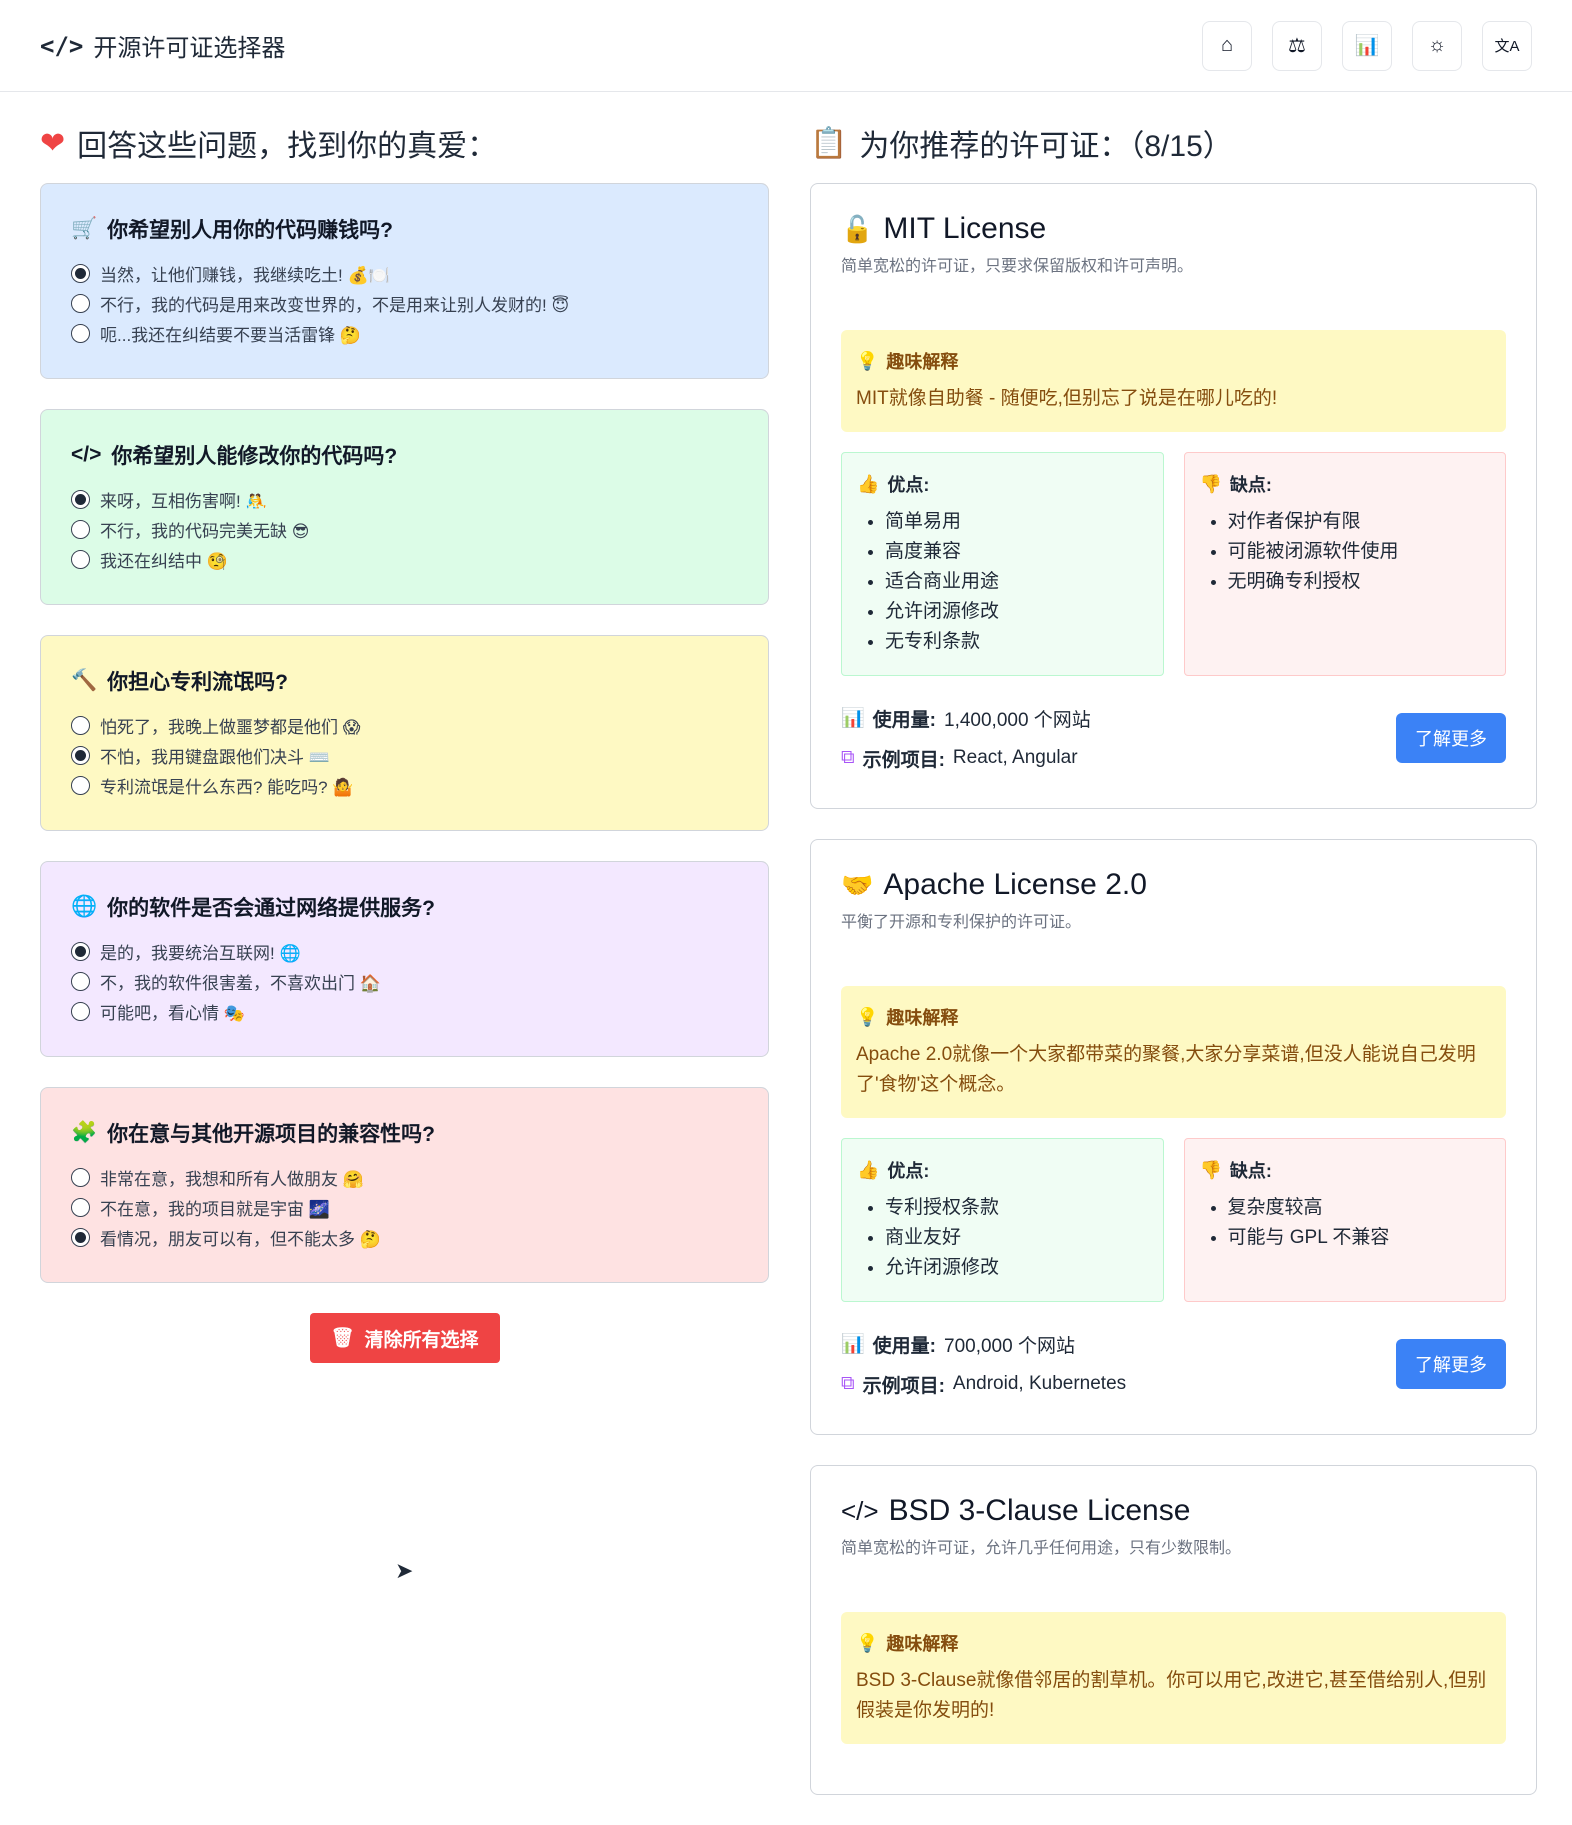  Describe the element at coordinates (1297, 45) in the screenshot. I see `compare-button: ⚖` at that location.